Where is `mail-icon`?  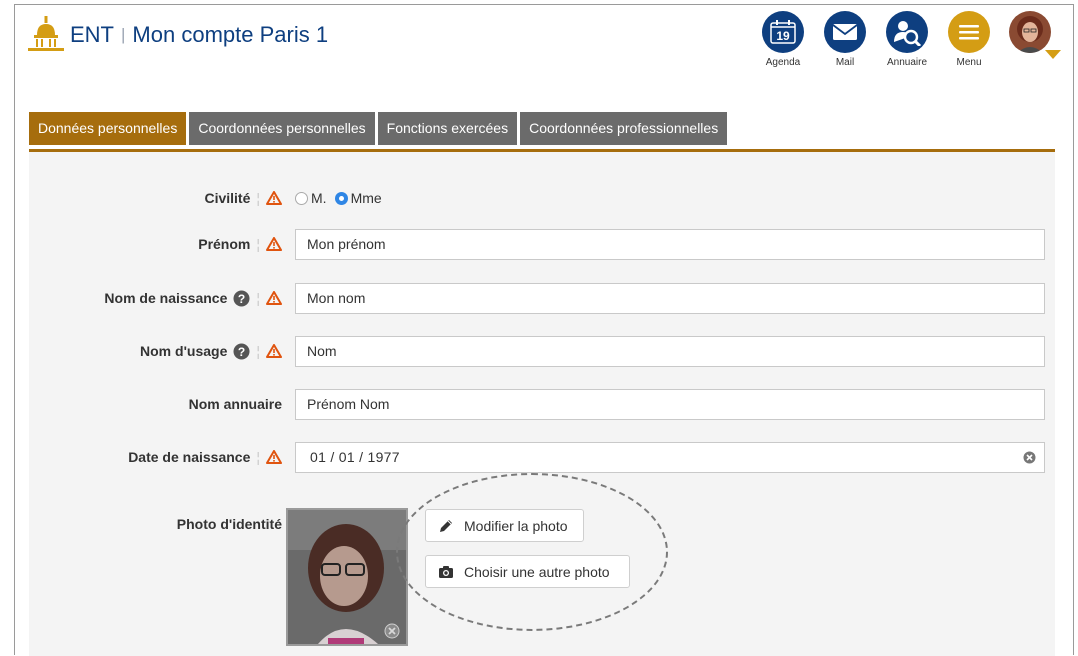 mail-icon is located at coordinates (845, 32).